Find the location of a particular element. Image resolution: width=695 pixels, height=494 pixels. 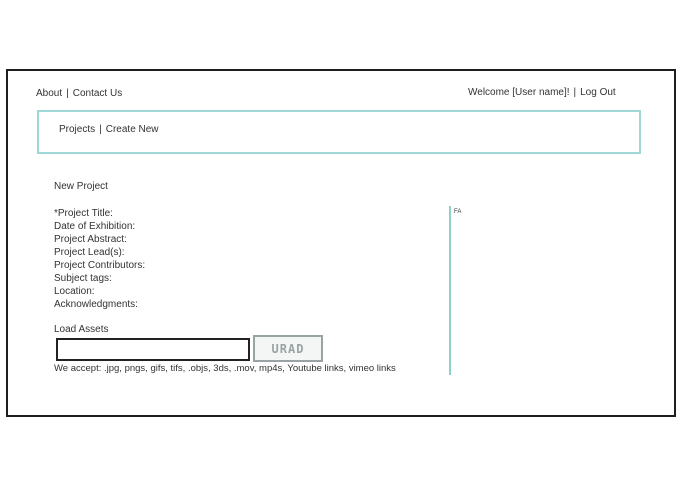

user-area: Welcome [User name]! | Log Out is located at coordinates (542, 92).